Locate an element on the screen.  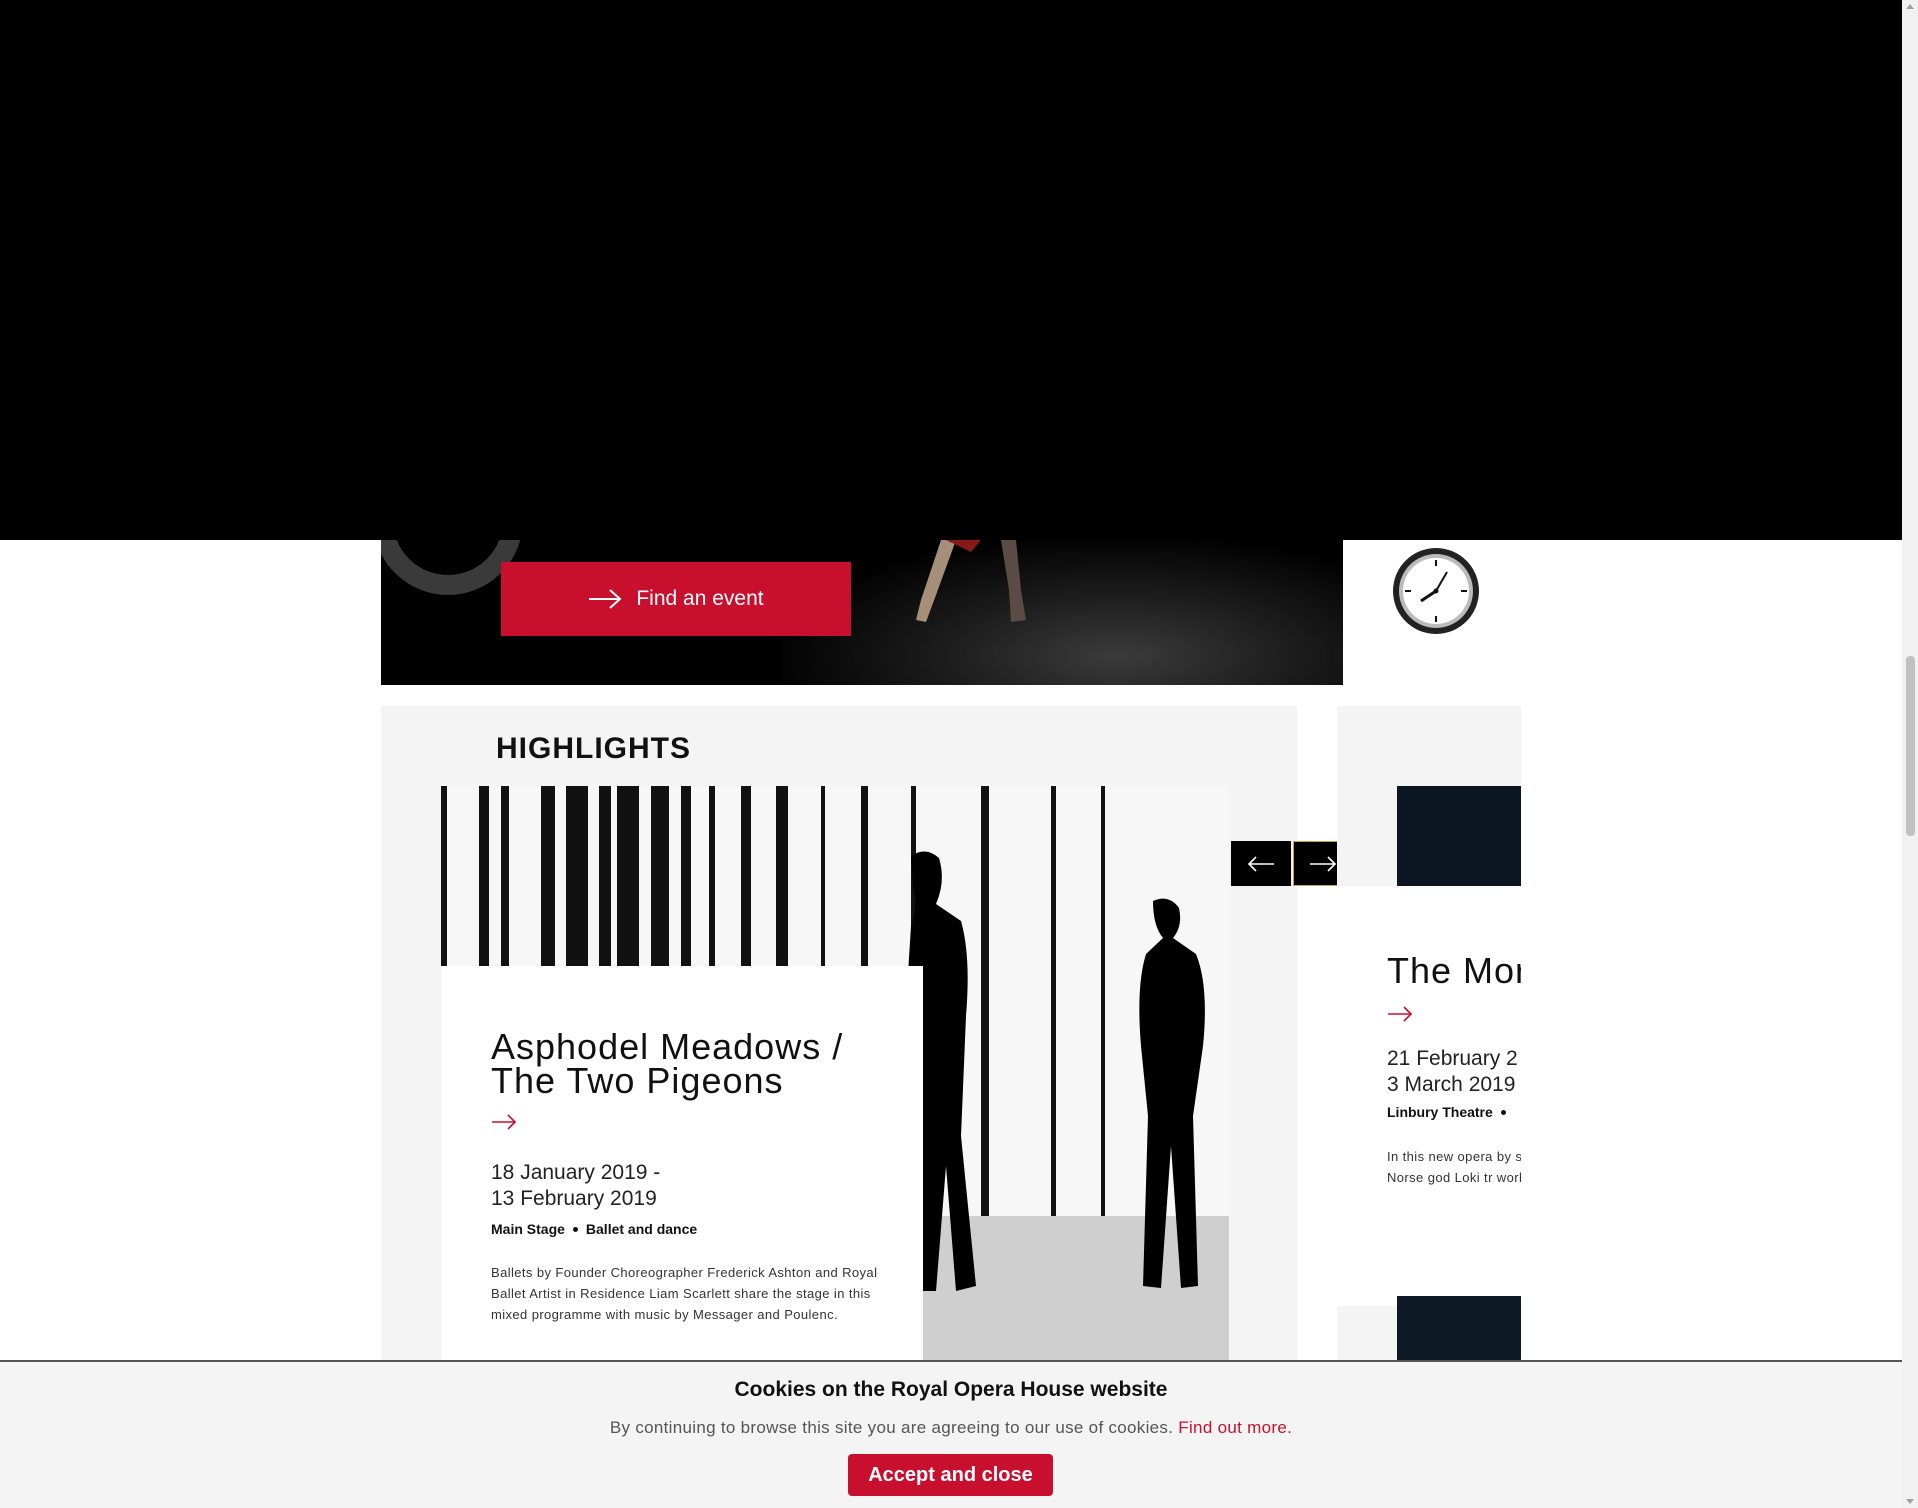
scroll-down-arrow-icon is located at coordinates (1910, 1501).